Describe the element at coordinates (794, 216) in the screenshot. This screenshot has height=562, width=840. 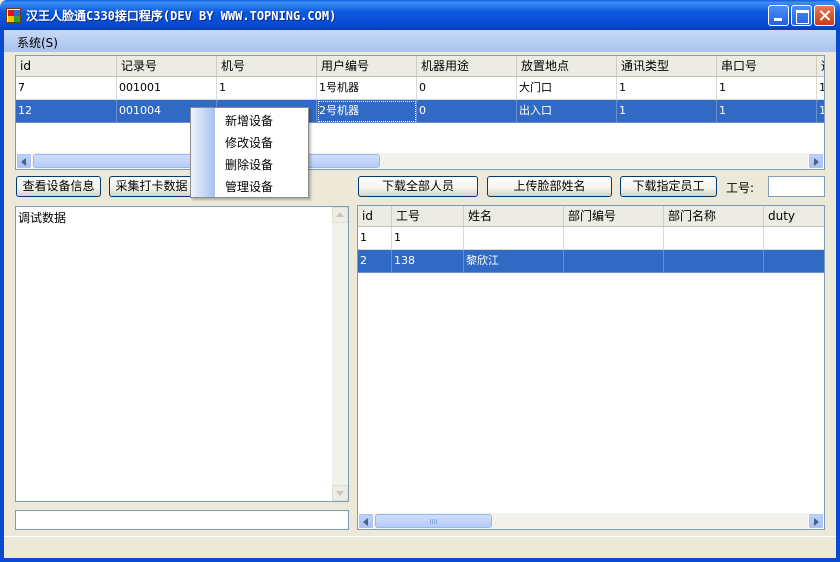
I see `column-header-duty: duty` at that location.